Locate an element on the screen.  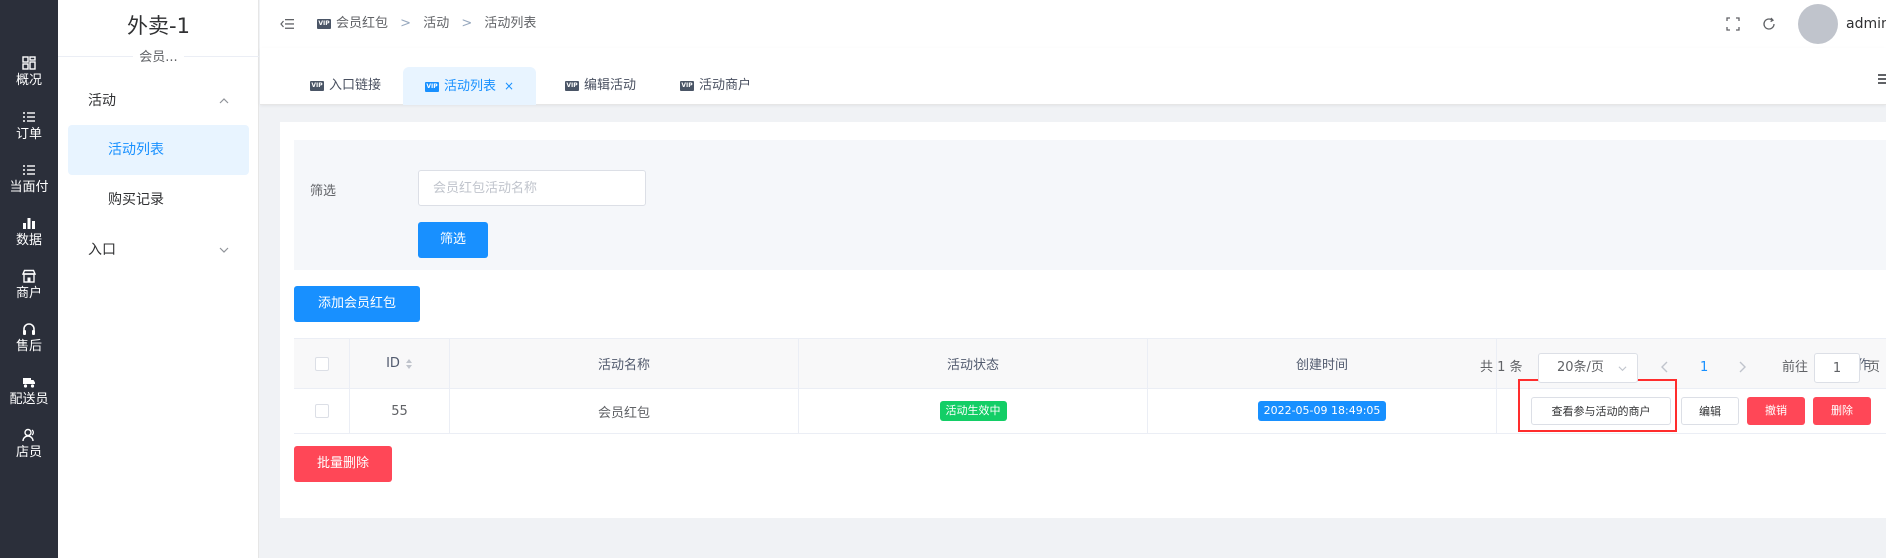
goto-page-input is located at coordinates (1837, 368).